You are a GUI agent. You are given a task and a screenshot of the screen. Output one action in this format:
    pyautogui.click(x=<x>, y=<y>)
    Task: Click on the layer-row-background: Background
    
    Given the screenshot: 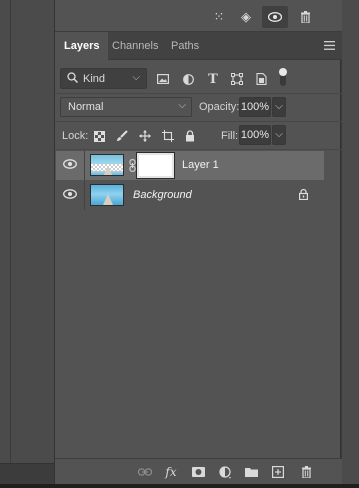 What is the action you would take?
    pyautogui.click(x=190, y=195)
    